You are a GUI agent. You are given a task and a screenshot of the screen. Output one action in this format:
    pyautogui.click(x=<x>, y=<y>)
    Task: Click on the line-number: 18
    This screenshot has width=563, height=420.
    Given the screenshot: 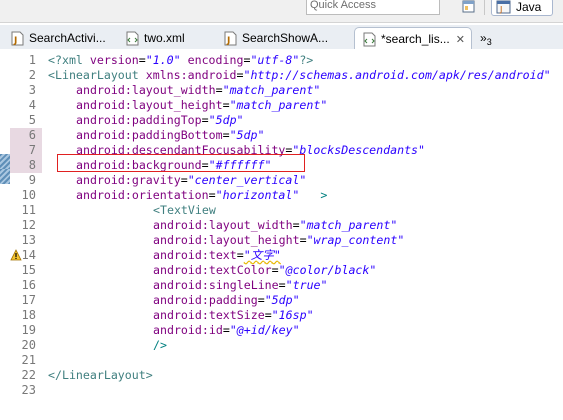 What is the action you would take?
    pyautogui.click(x=28, y=315)
    